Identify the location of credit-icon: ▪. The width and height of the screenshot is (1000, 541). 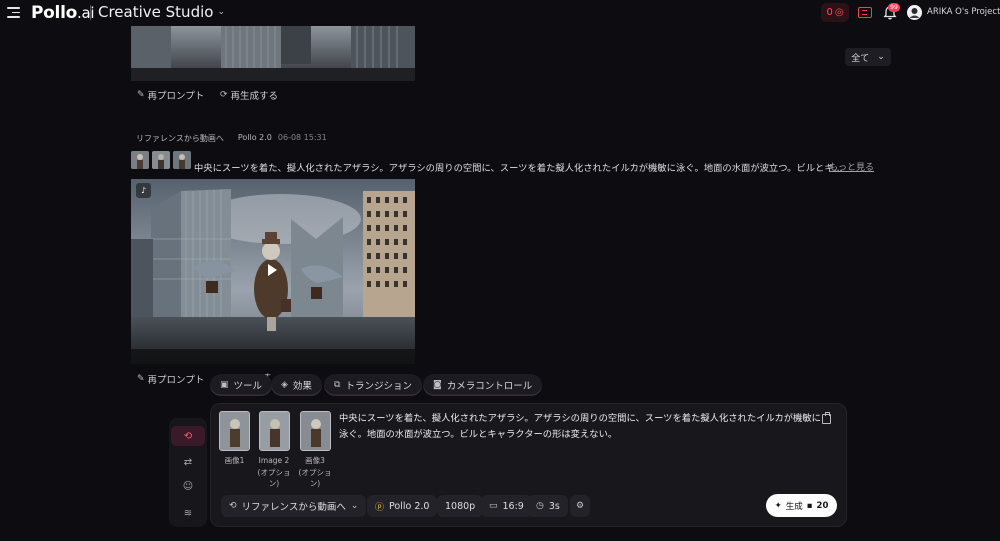
(809, 505).